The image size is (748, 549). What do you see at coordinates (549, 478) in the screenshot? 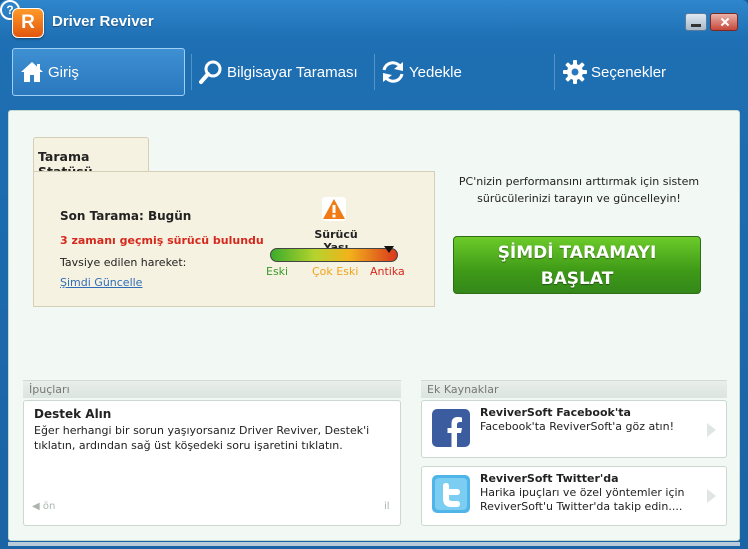
I see `resource-title: ReviverSoft Twitter'da` at bounding box center [549, 478].